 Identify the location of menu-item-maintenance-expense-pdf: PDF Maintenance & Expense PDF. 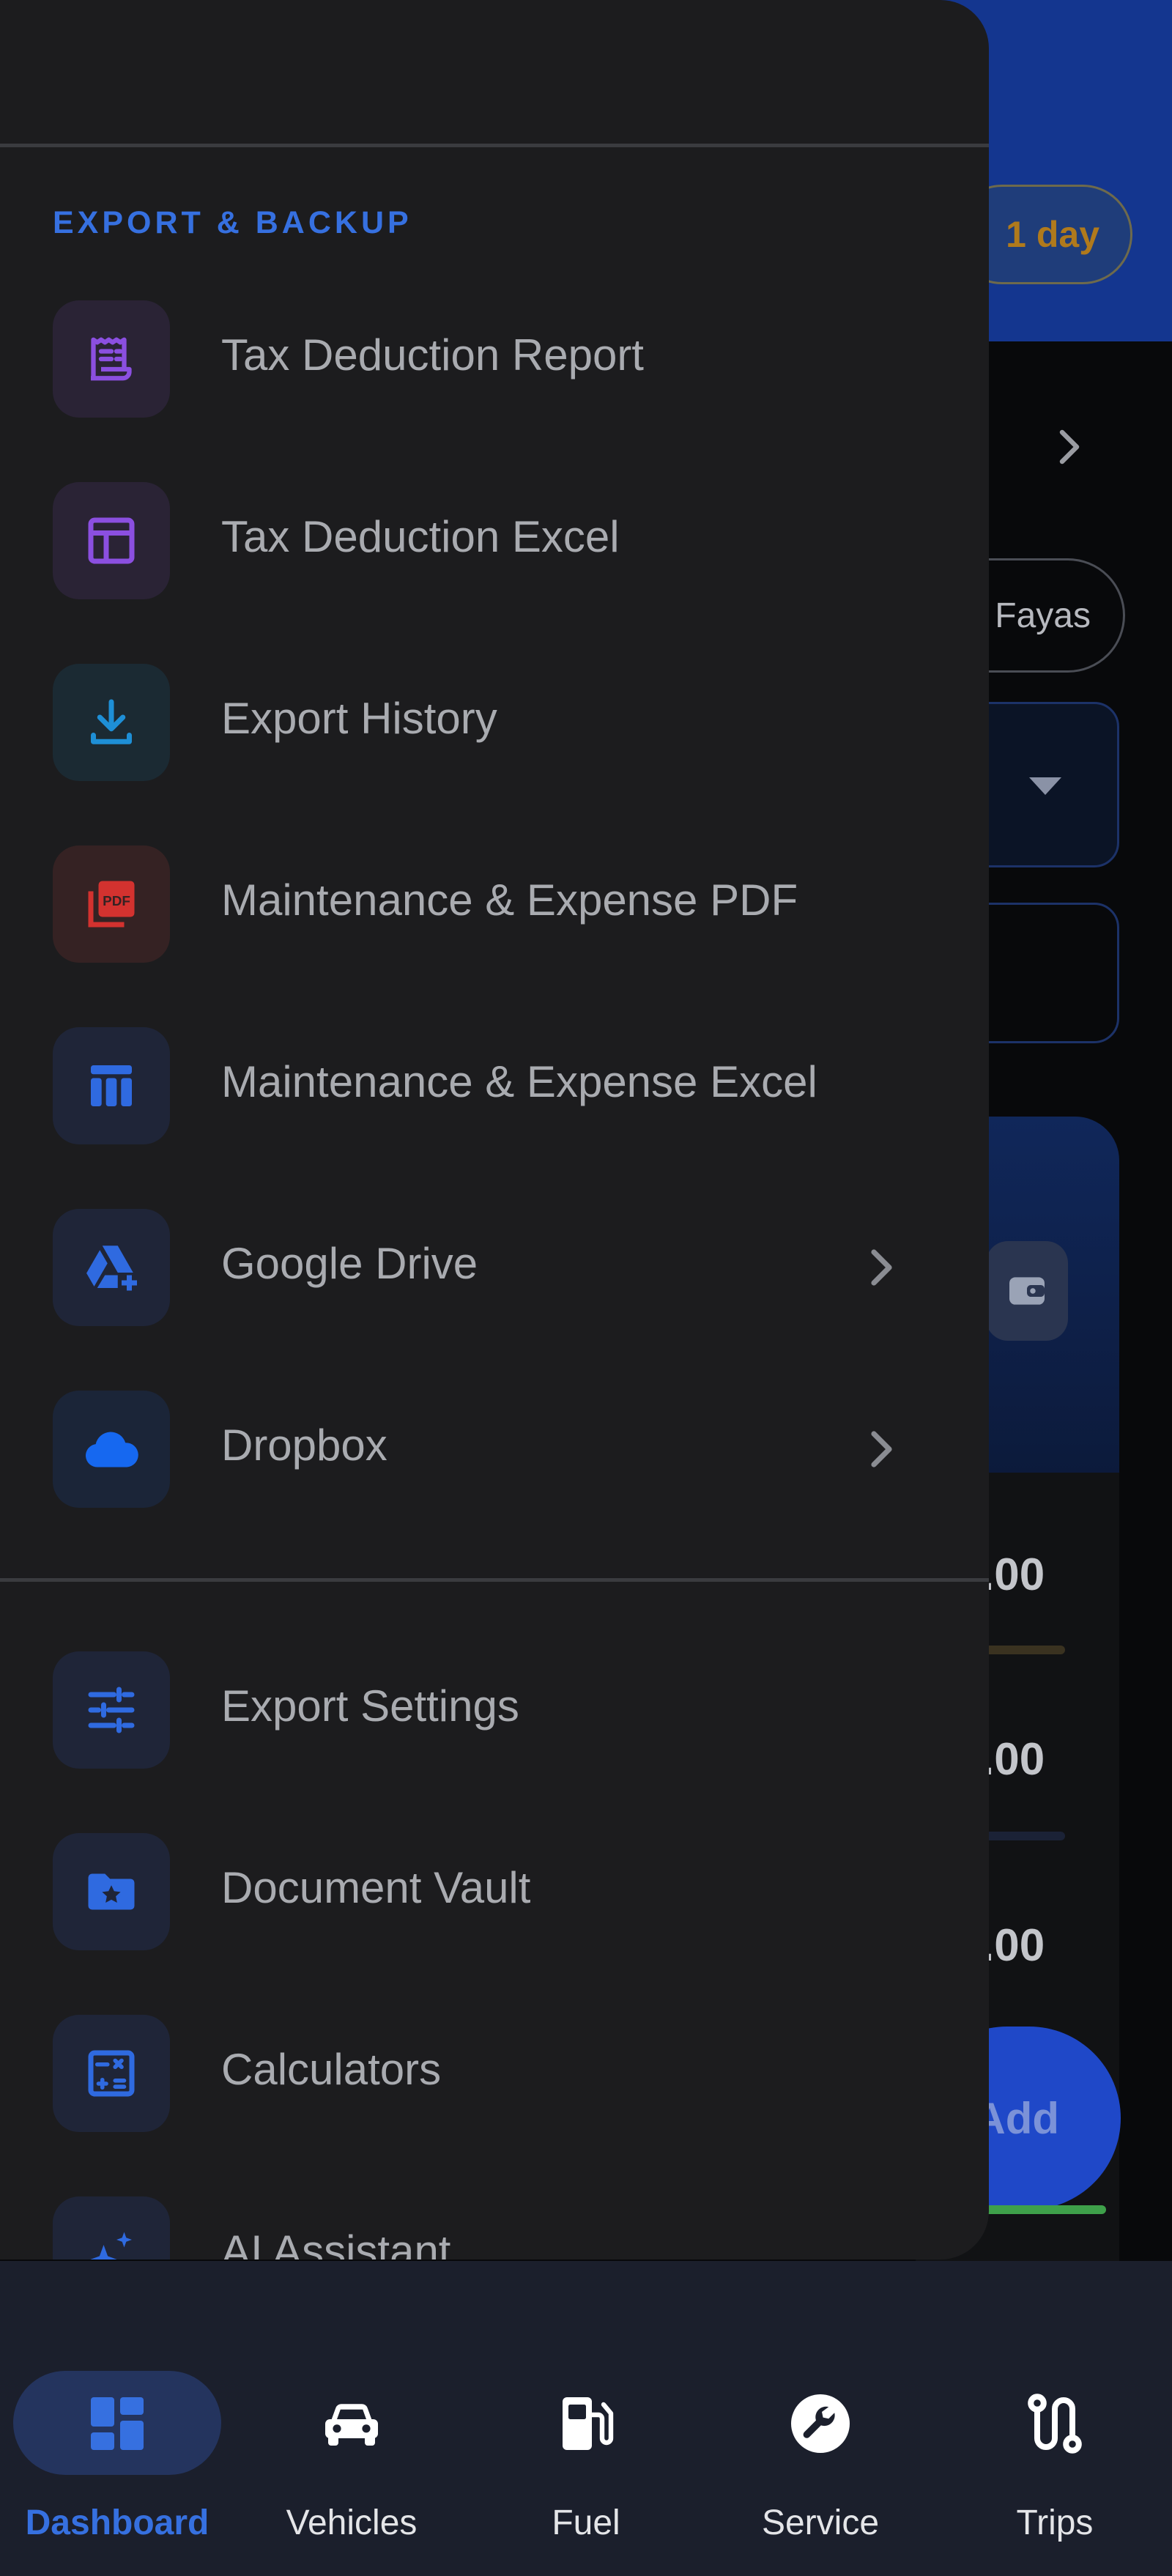
(495, 904).